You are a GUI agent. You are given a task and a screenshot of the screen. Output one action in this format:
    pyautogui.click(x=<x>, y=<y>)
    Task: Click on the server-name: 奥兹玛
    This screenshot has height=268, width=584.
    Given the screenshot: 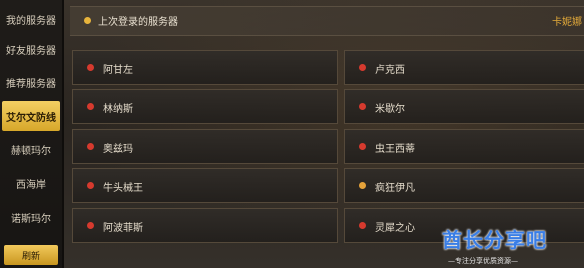 What is the action you would take?
    pyautogui.click(x=118, y=149)
    